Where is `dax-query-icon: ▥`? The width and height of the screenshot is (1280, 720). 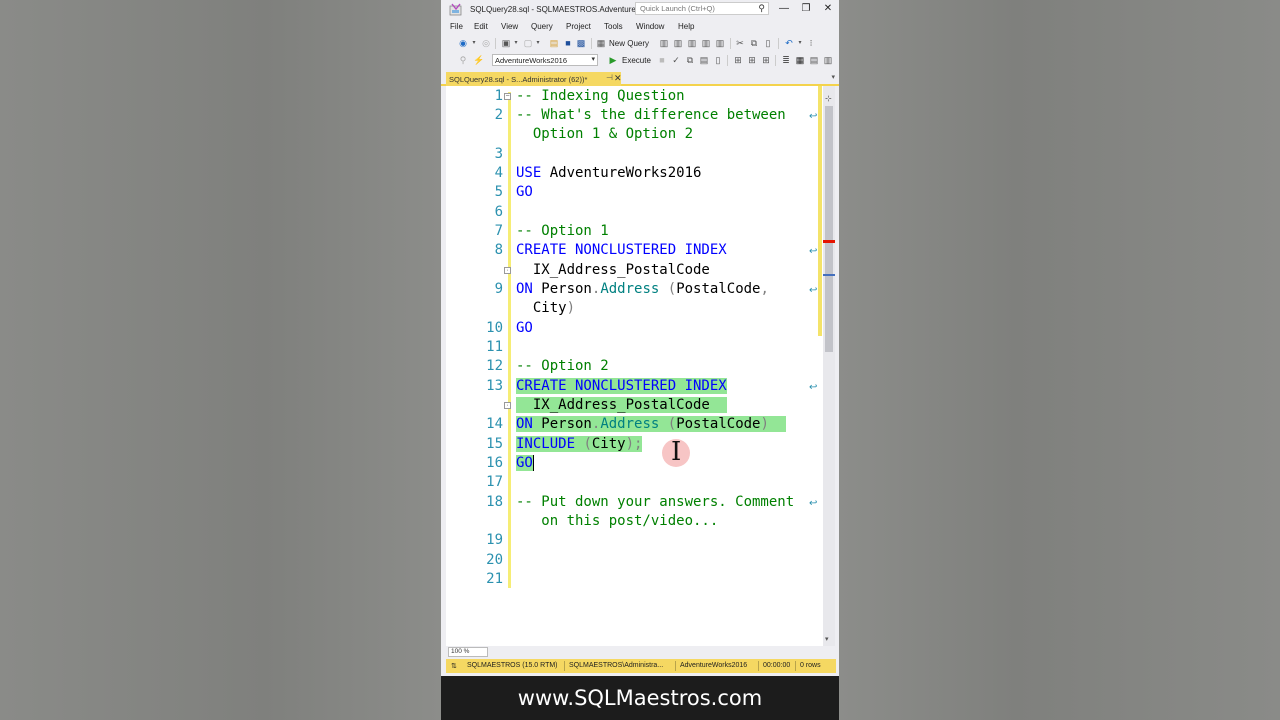
dax-query-icon: ▥ is located at coordinates (720, 43).